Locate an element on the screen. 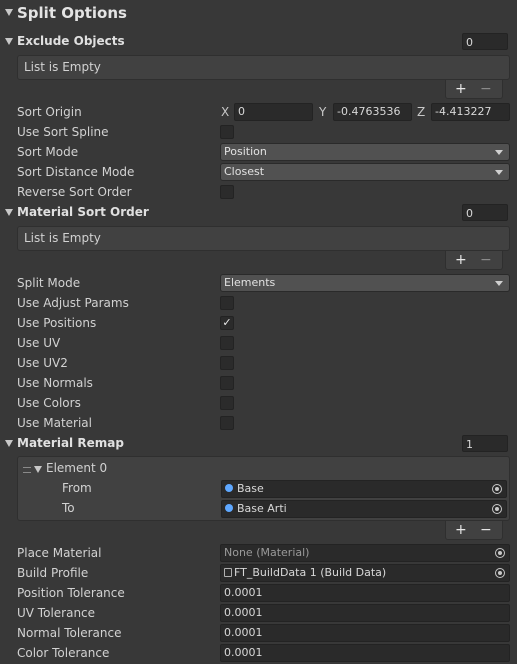 This screenshot has height=664, width=517. element-foldout-icon is located at coordinates (38, 469).